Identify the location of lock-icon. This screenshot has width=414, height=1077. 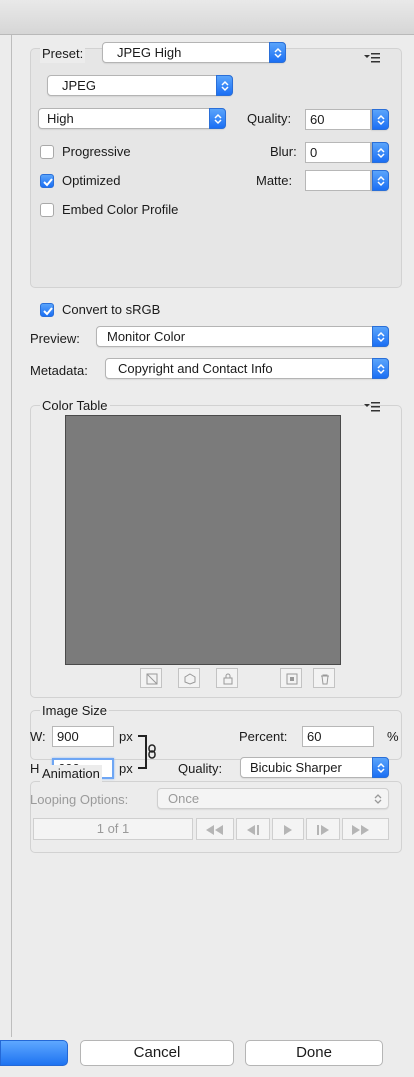
(228, 679).